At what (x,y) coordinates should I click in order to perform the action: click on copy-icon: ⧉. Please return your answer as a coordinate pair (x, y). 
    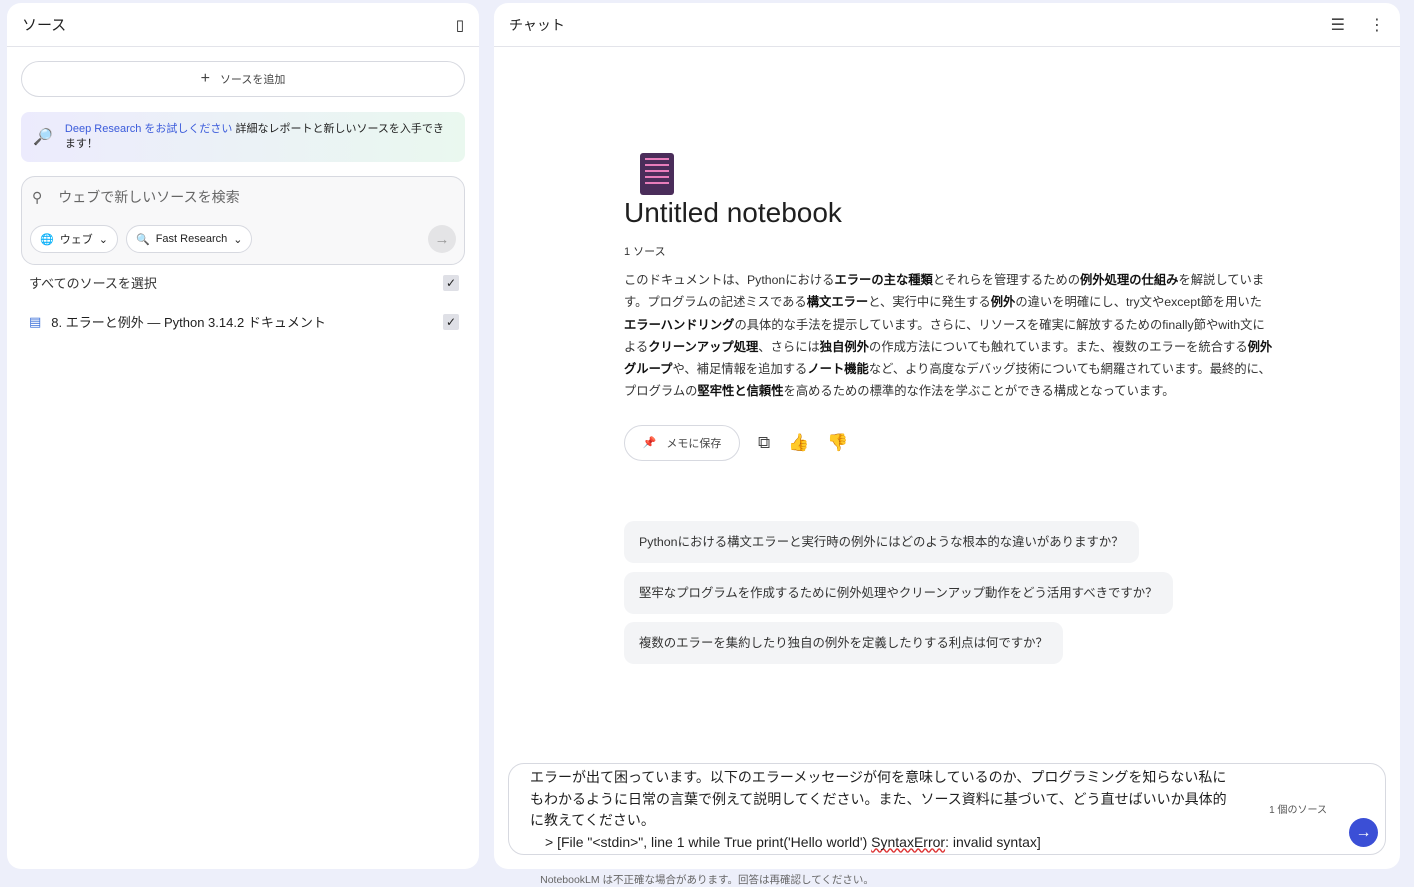
    Looking at the image, I should click on (764, 443).